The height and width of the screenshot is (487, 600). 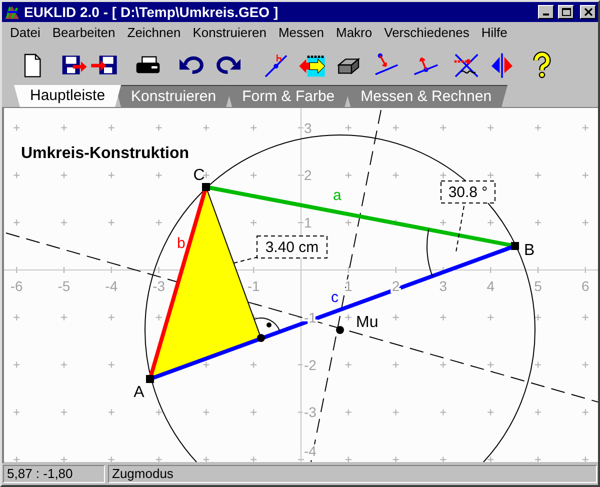 I want to click on axis-label: 4, so click(x=490, y=286).